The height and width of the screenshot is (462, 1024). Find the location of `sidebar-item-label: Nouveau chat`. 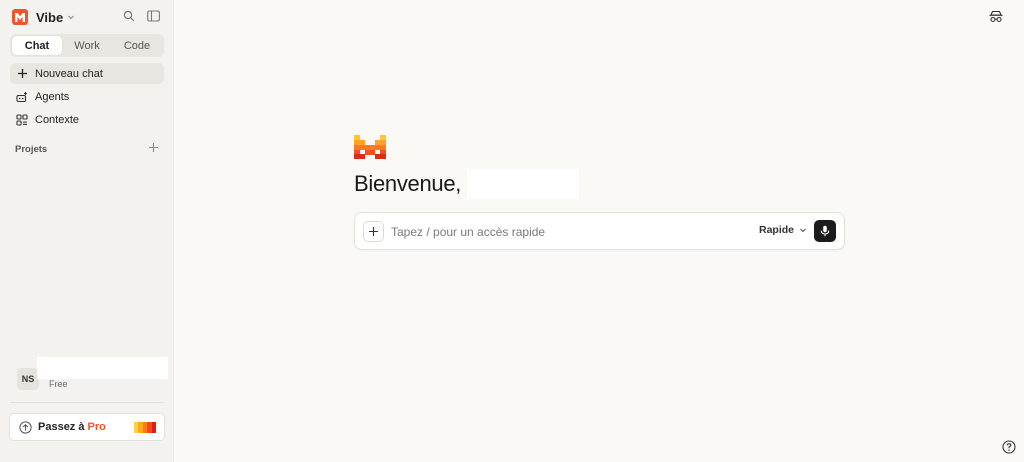

sidebar-item-label: Nouveau chat is located at coordinates (69, 73).